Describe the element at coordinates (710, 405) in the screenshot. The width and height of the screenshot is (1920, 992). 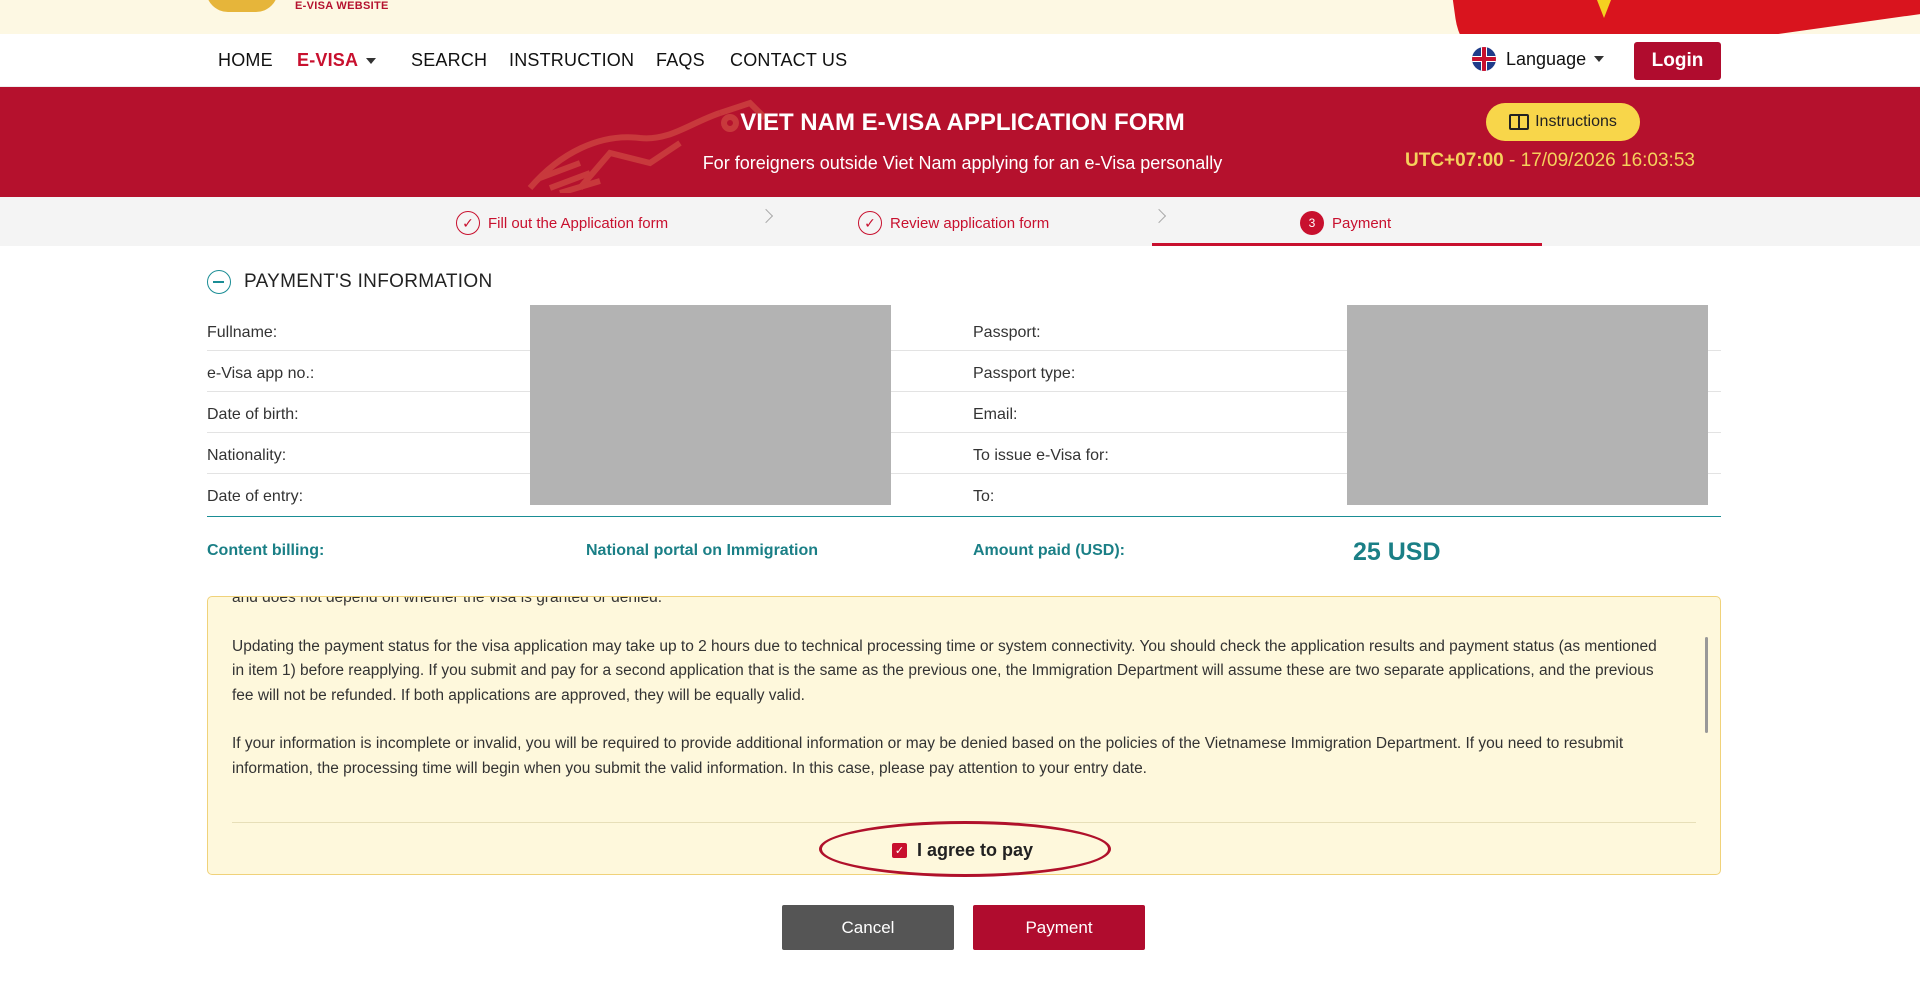
I see `redacted-values-left` at that location.